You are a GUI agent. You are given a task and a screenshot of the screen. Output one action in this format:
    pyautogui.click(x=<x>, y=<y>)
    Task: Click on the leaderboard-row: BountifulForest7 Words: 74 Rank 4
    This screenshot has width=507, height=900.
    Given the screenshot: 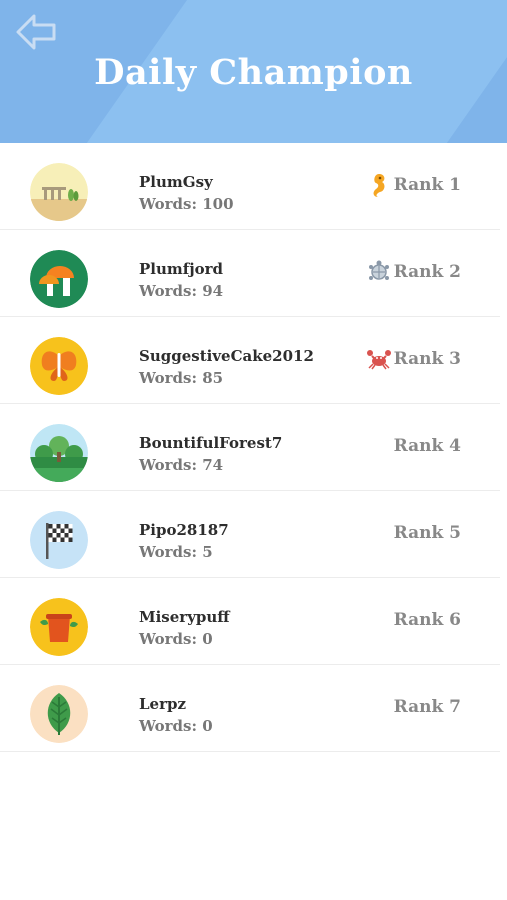 What is the action you would take?
    pyautogui.click(x=250, y=447)
    